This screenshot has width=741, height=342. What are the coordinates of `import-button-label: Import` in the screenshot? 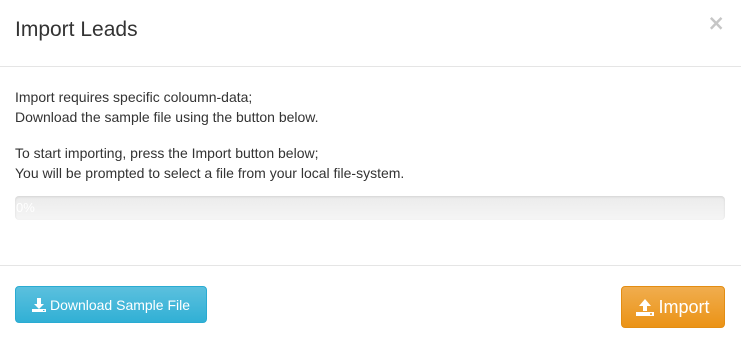 It's located at (684, 306).